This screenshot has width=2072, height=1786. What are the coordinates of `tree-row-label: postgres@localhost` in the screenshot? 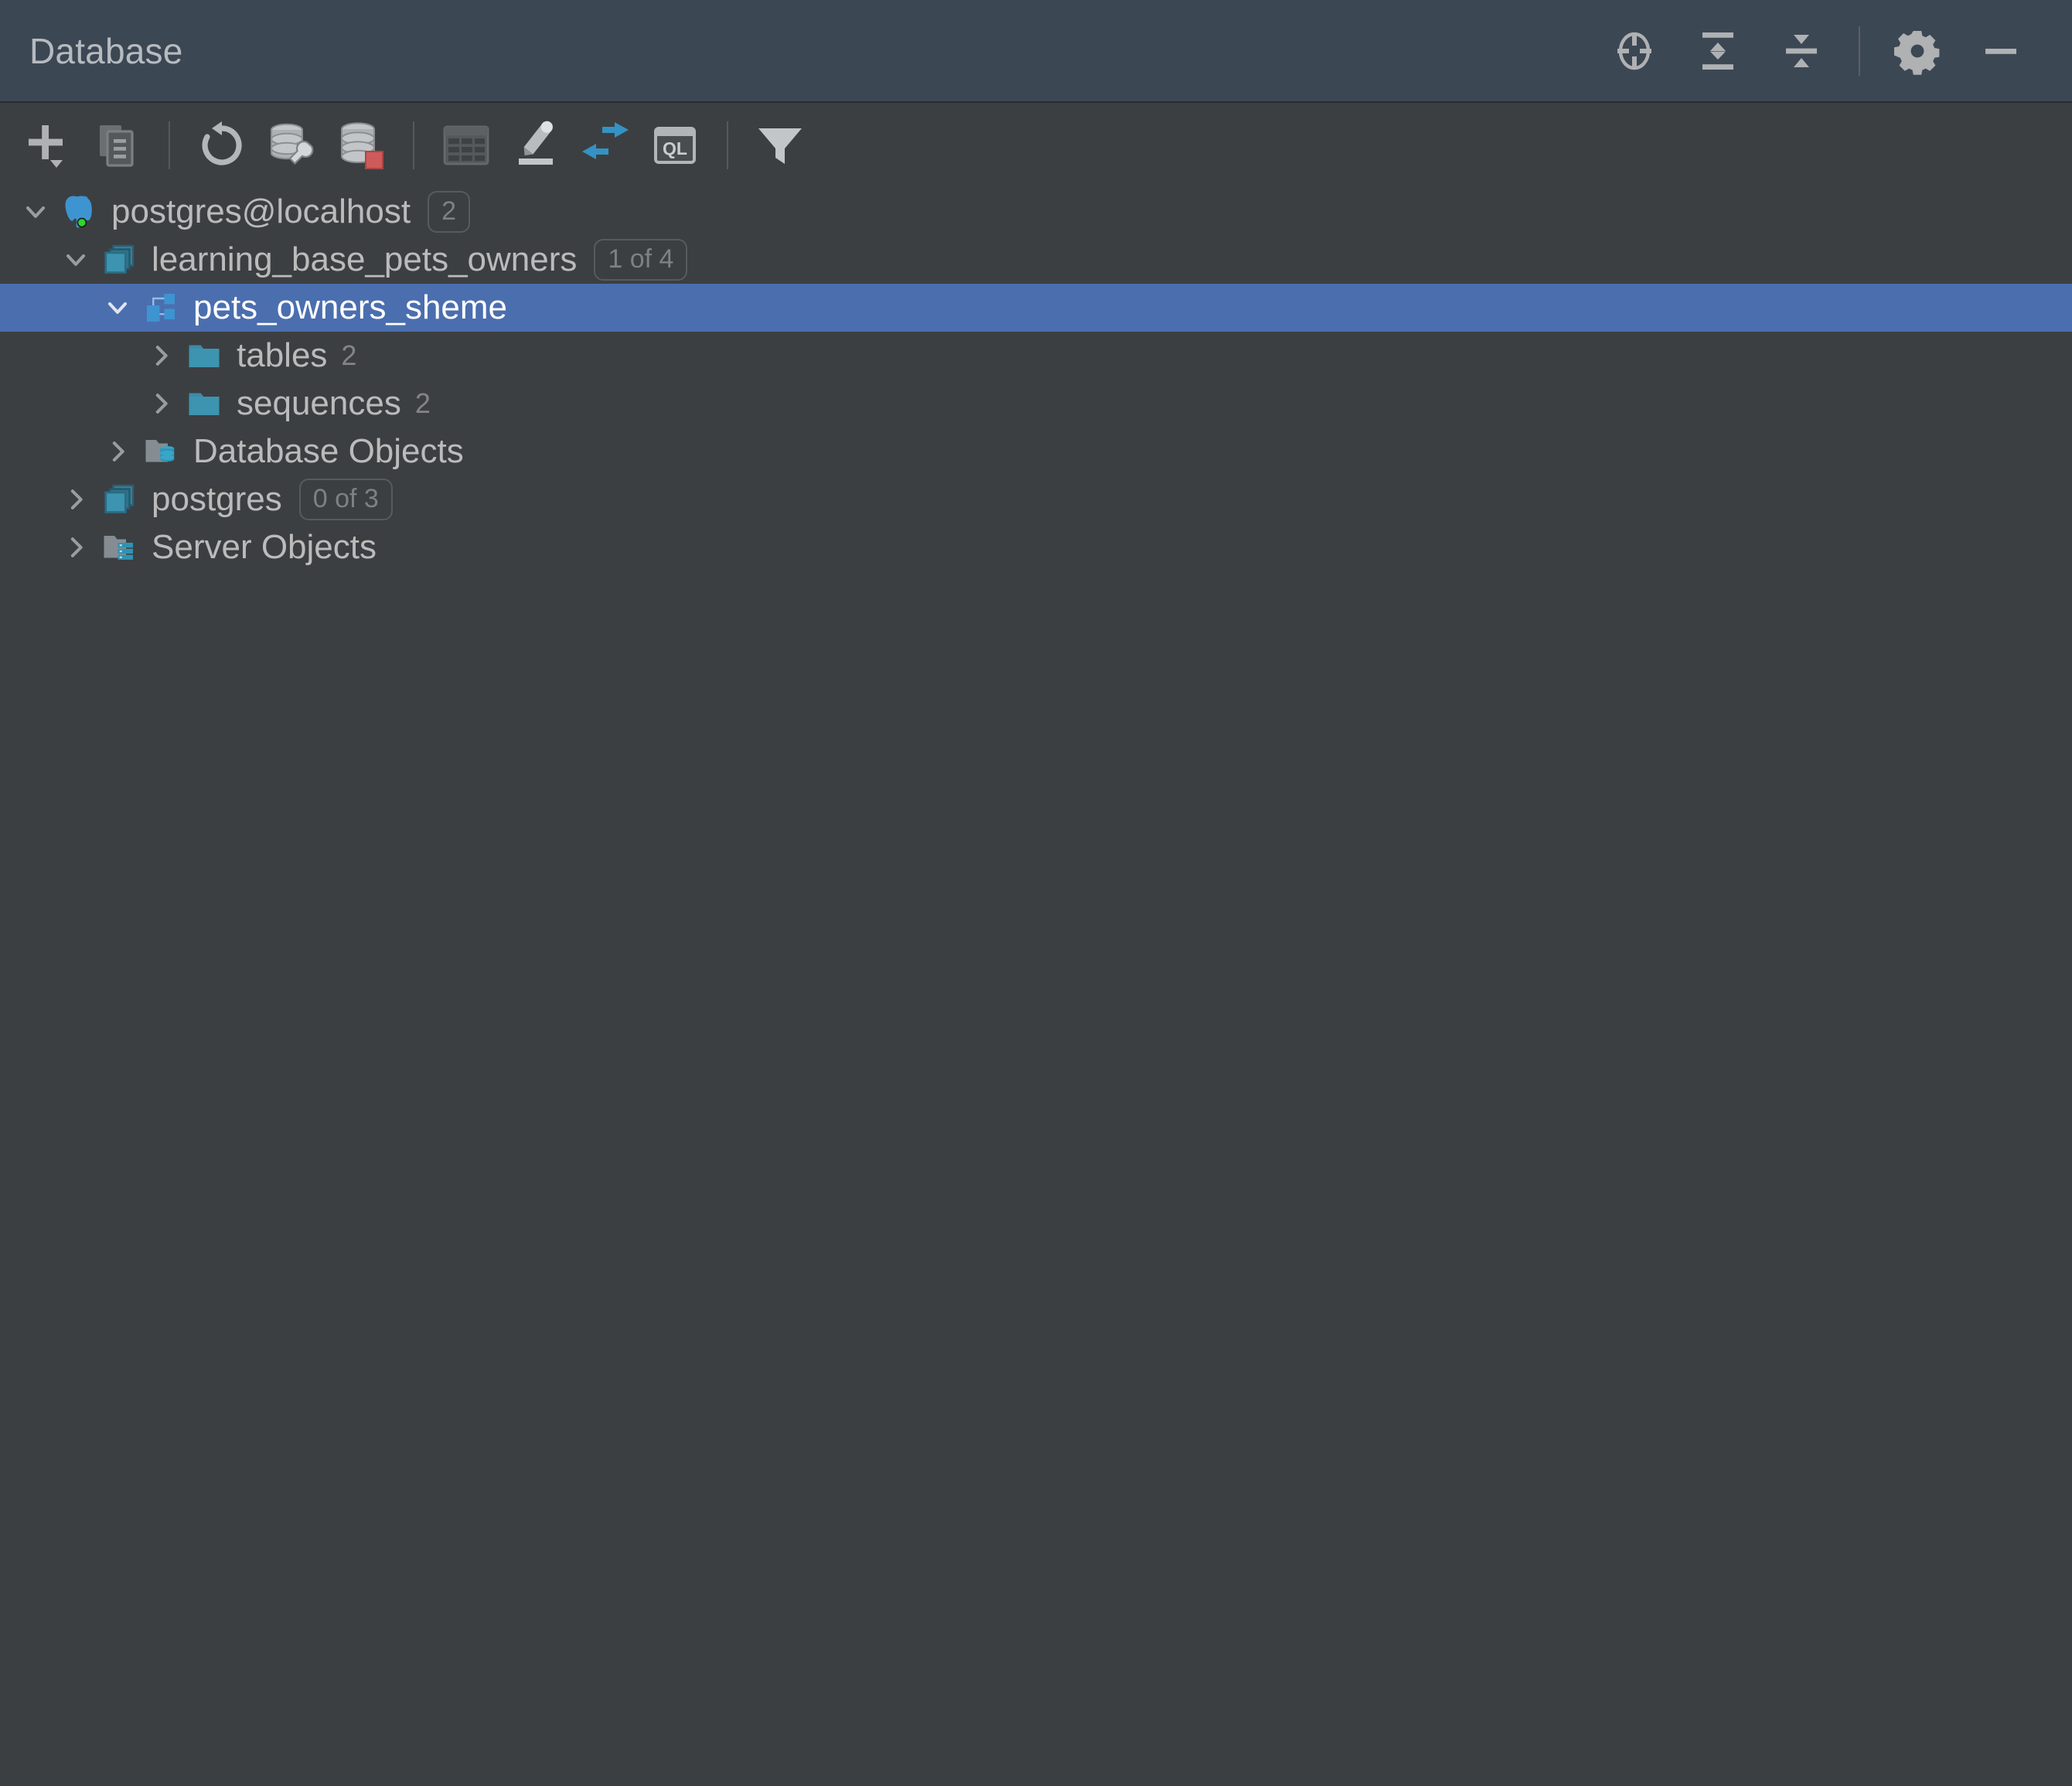 It's located at (261, 212).